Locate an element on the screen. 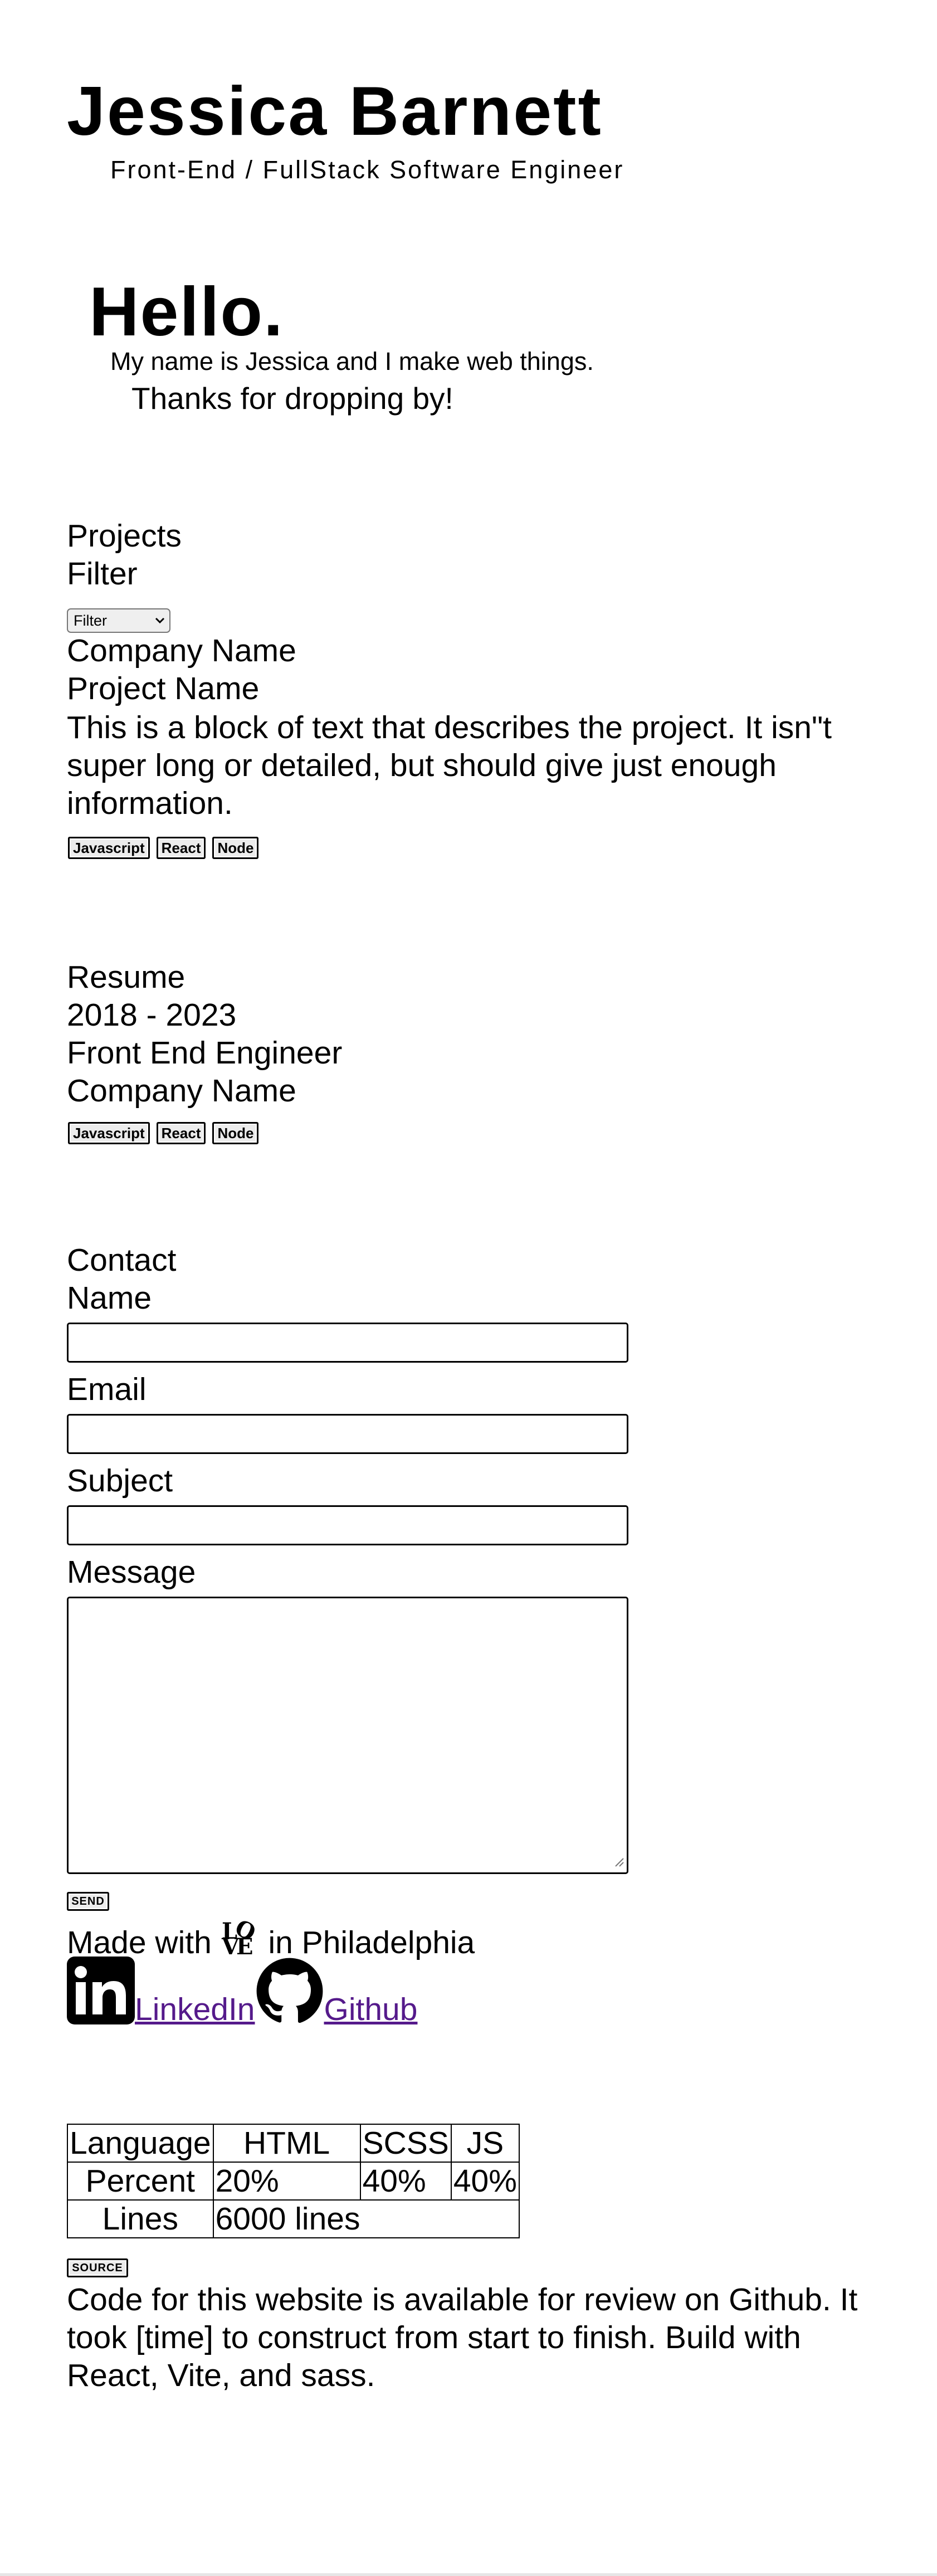 This screenshot has width=937, height=2576. social-links: LinkedIn Github is located at coordinates (242, 1991).